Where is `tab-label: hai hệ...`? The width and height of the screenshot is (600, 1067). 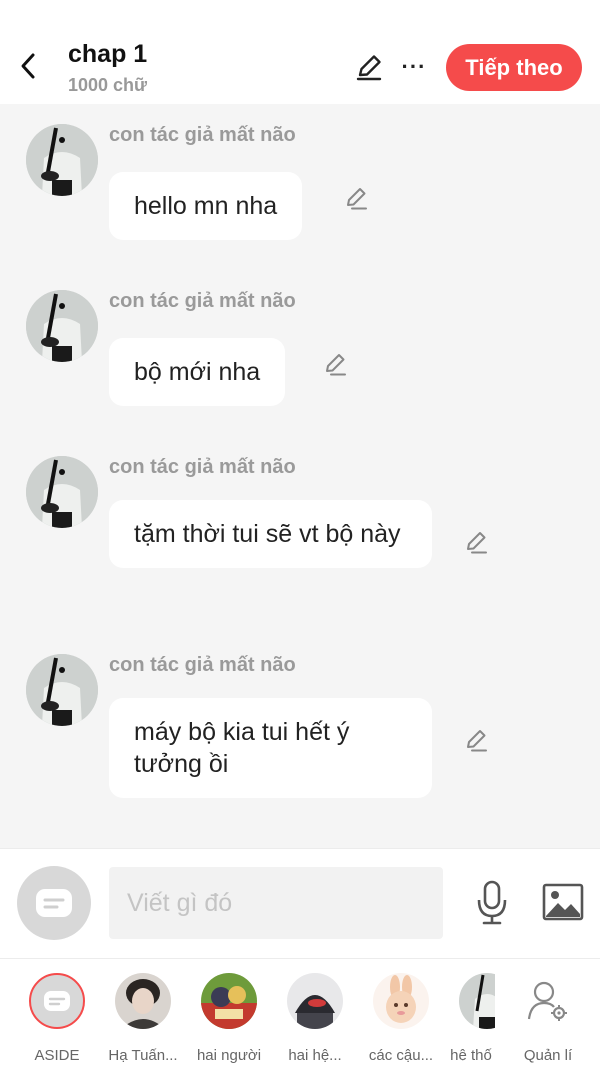
tab-label: hai hệ... is located at coordinates (315, 1055).